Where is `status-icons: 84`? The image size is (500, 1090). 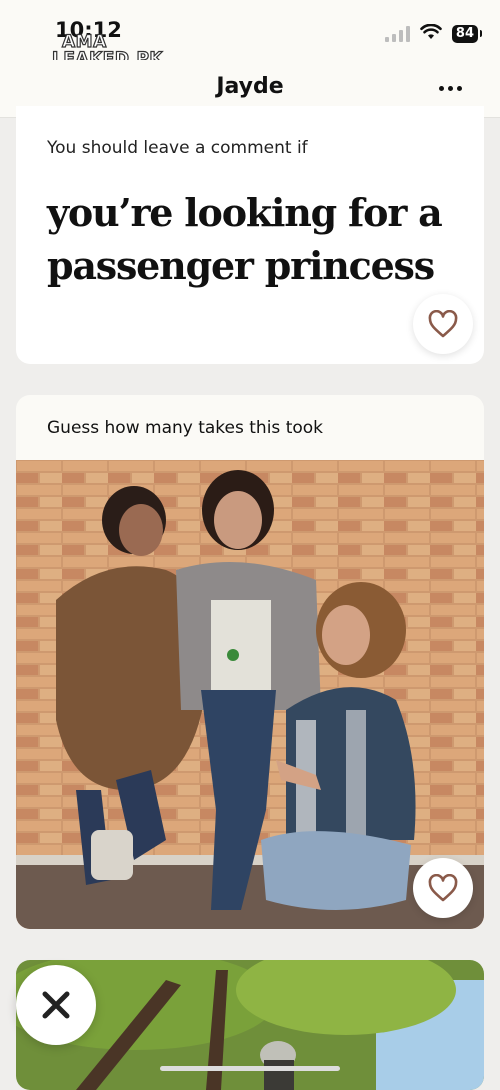 status-icons: 84 is located at coordinates (433, 33).